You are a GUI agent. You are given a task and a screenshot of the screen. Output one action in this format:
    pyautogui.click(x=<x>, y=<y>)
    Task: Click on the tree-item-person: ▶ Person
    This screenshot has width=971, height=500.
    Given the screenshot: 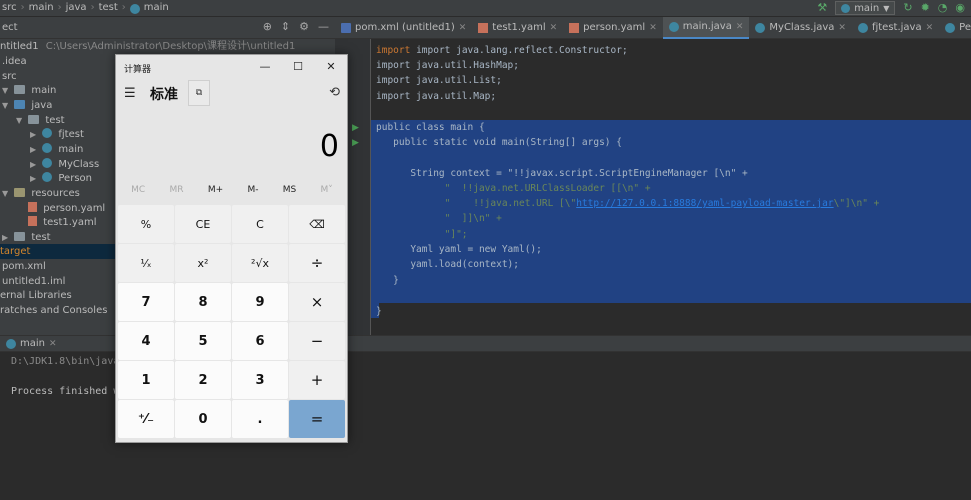 What is the action you would take?
    pyautogui.click(x=61, y=178)
    